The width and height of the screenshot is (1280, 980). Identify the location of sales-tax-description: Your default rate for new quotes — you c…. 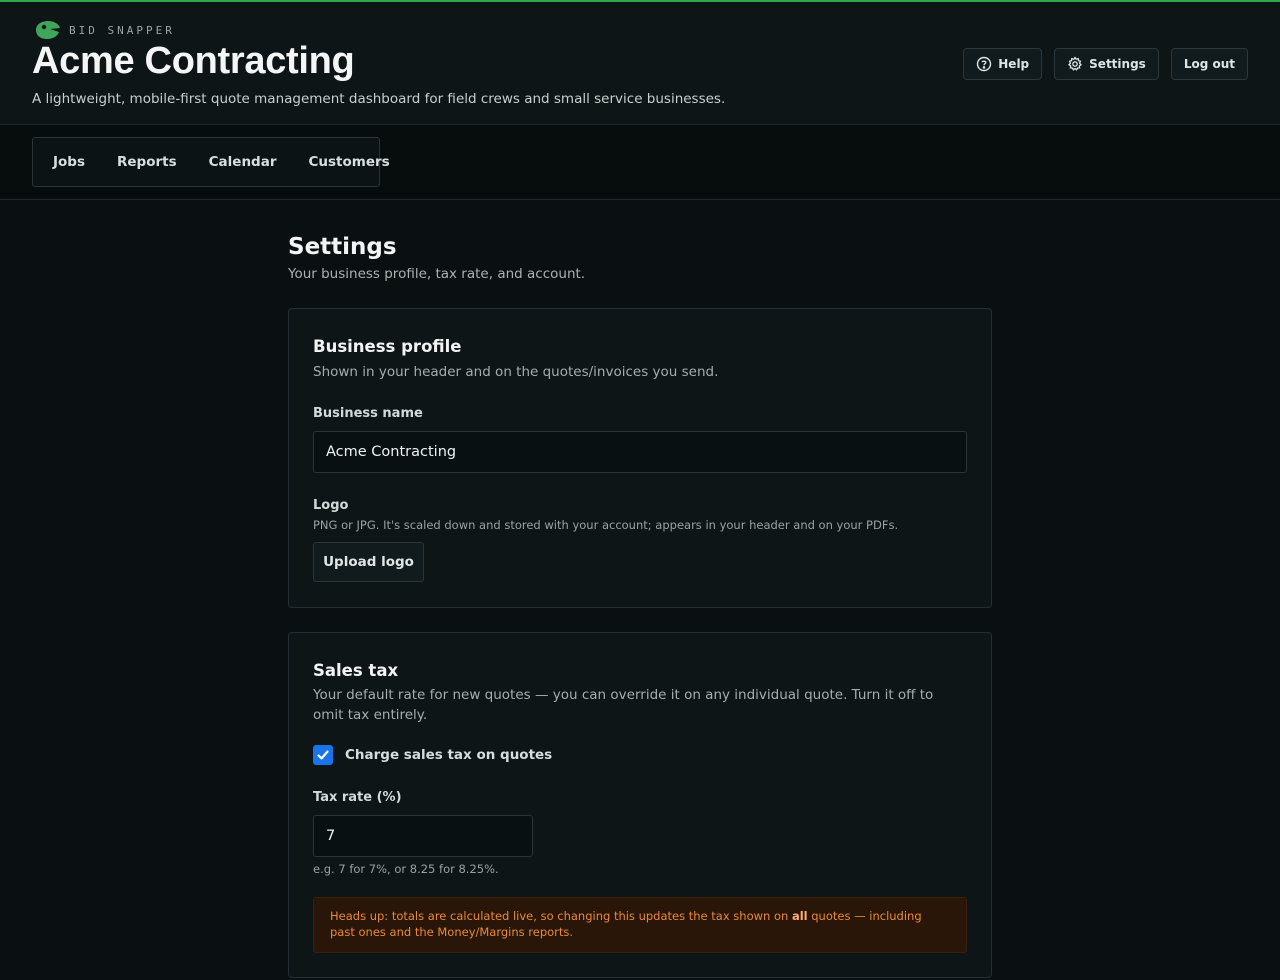
(623, 705).